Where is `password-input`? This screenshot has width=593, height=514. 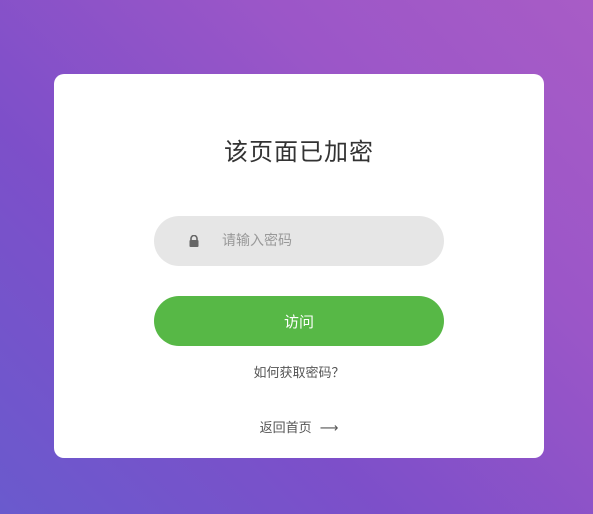
password-input is located at coordinates (322, 241).